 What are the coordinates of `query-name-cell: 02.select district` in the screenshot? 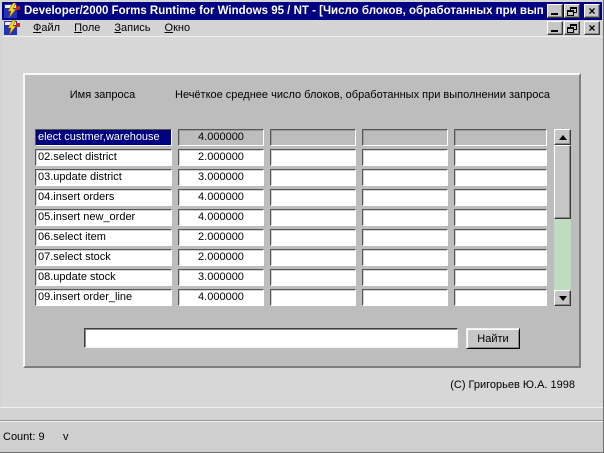 It's located at (103, 157).